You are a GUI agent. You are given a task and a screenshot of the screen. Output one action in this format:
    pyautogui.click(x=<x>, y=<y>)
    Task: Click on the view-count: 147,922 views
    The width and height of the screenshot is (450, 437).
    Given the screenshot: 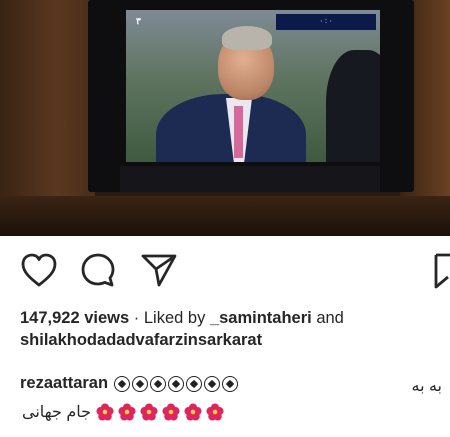 What is the action you would take?
    pyautogui.click(x=74, y=318)
    